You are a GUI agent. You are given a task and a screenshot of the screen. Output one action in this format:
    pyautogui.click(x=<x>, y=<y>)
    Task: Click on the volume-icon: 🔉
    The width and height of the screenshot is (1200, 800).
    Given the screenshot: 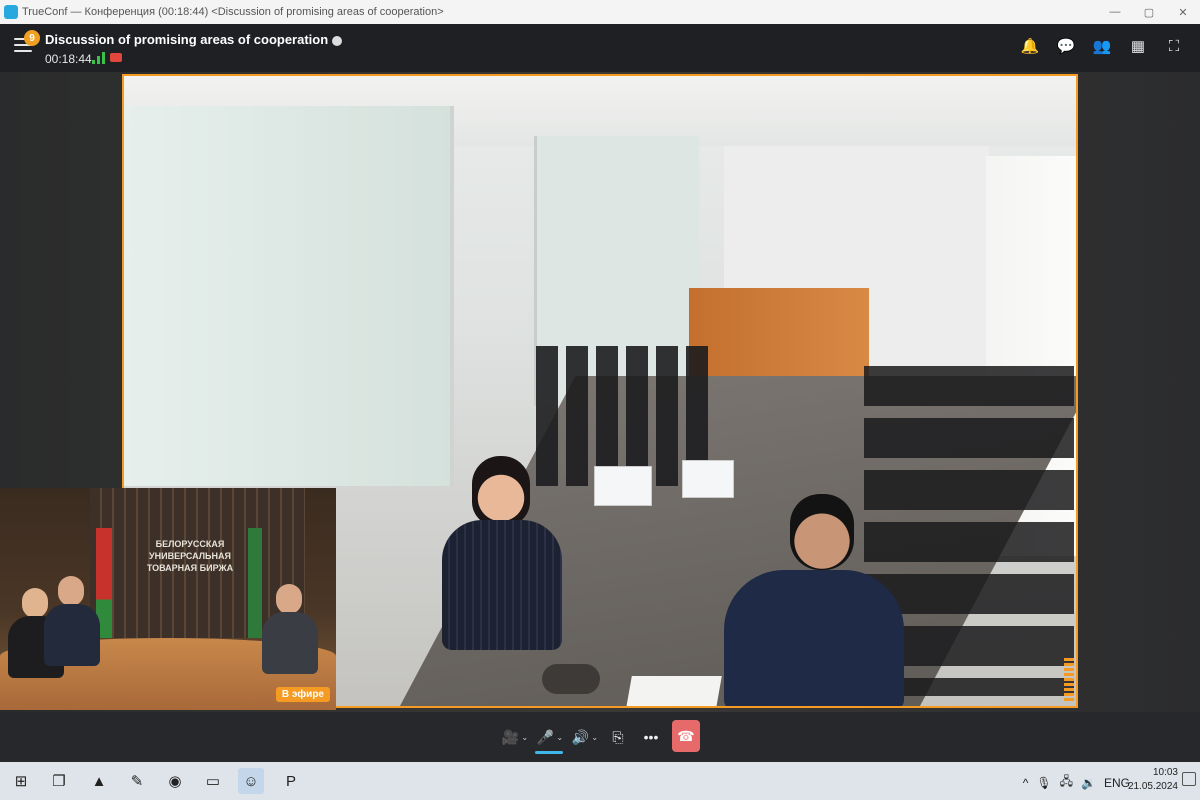 What is the action you would take?
    pyautogui.click(x=1088, y=783)
    